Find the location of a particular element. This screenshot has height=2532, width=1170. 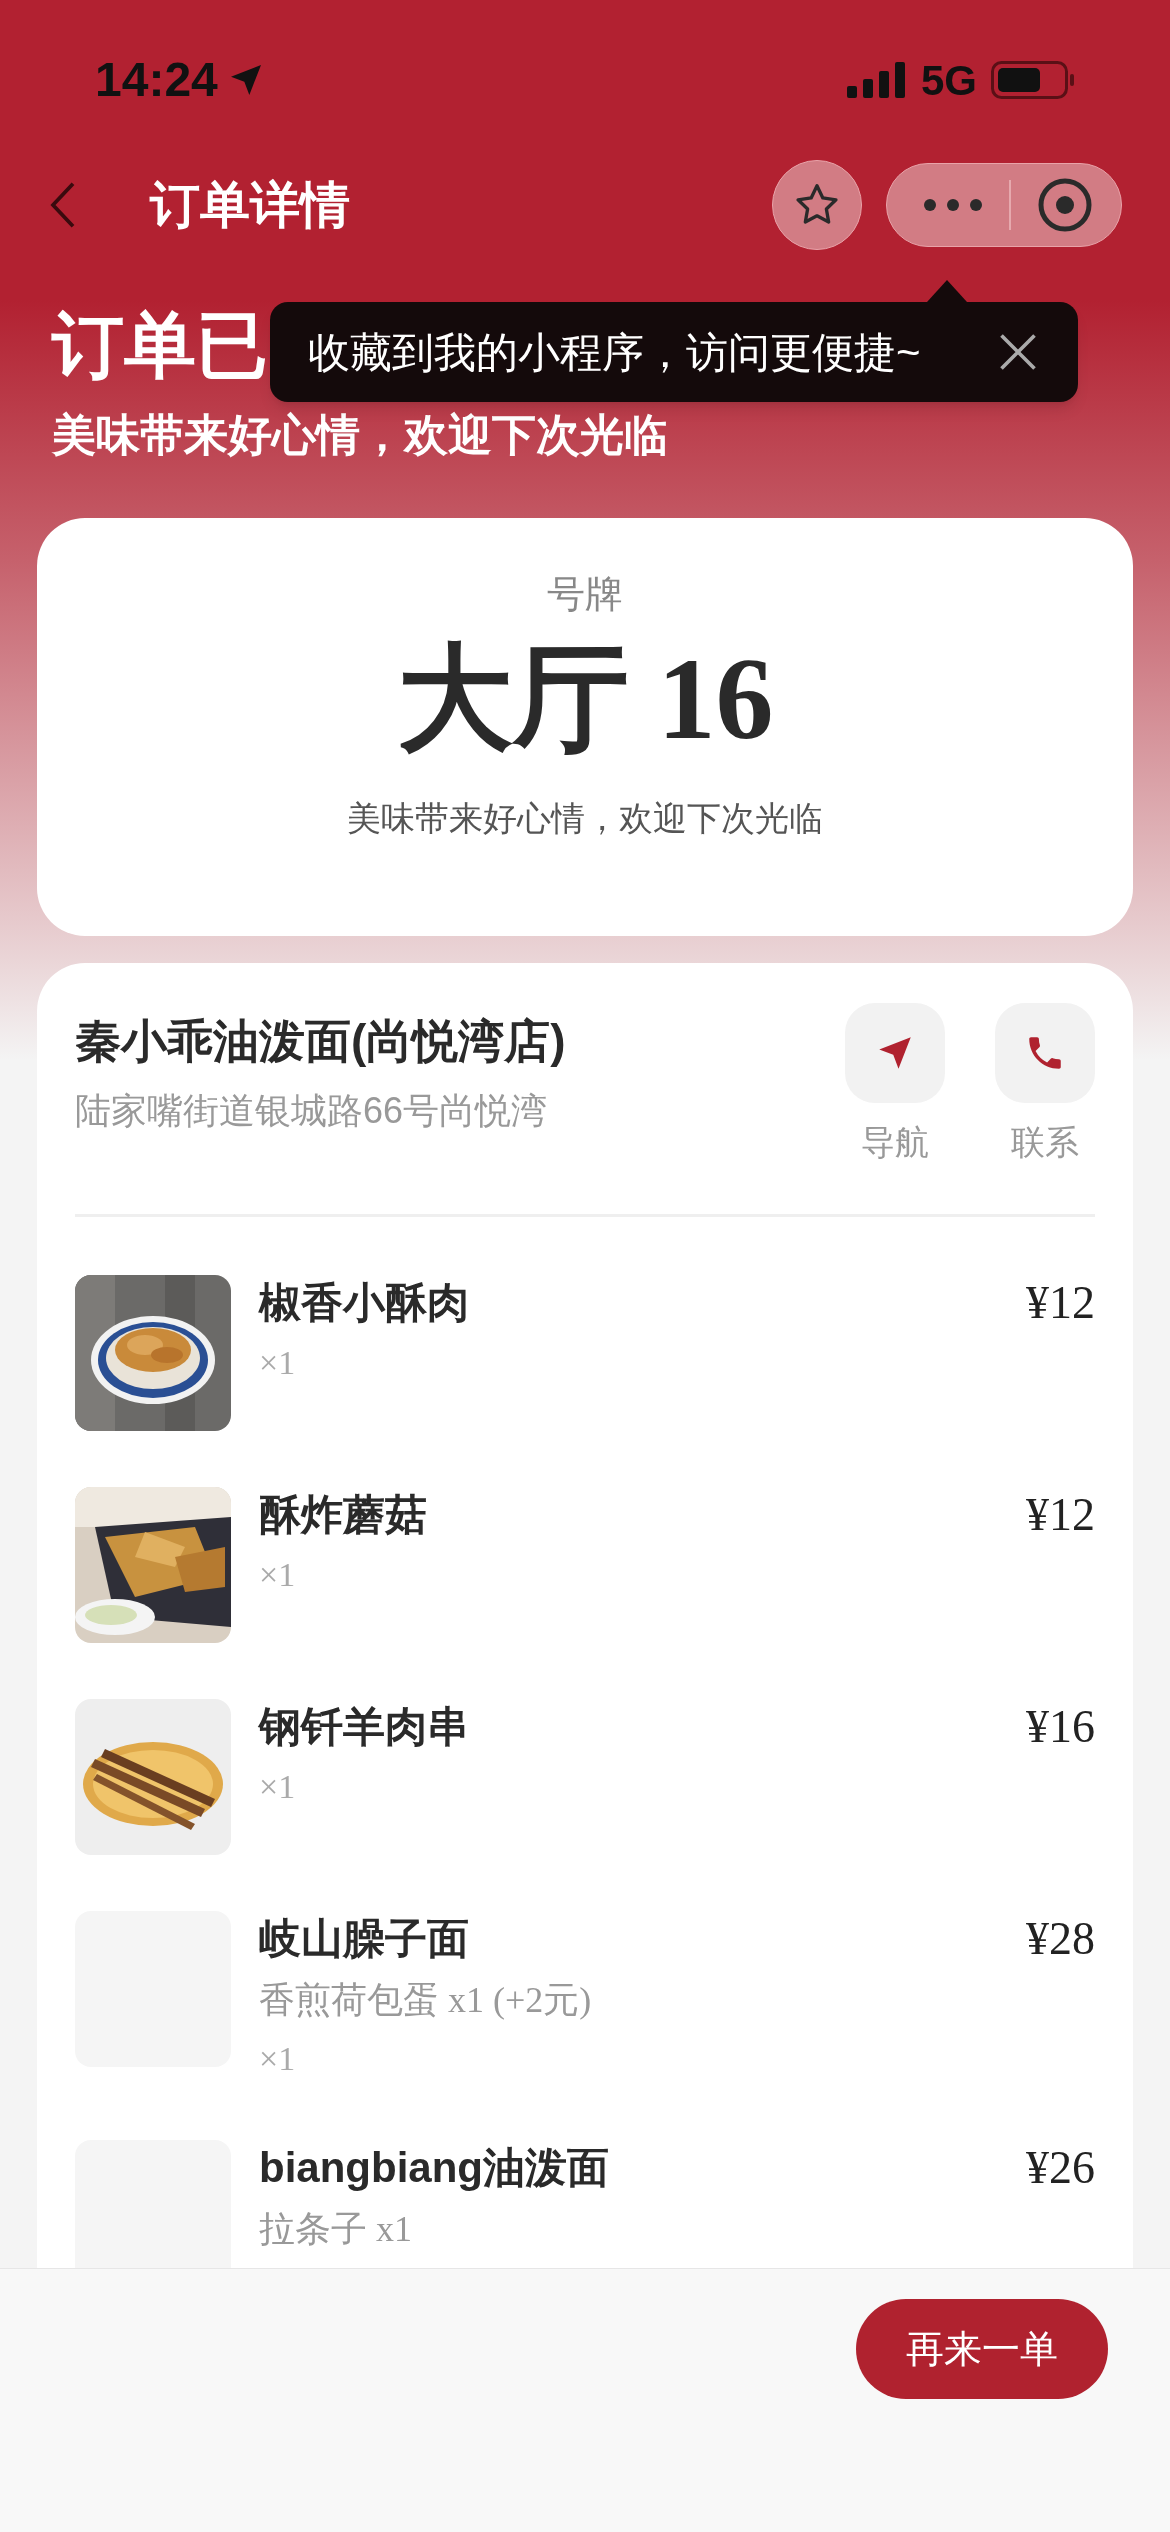

reorder-button: 再来一单 is located at coordinates (982, 2349).